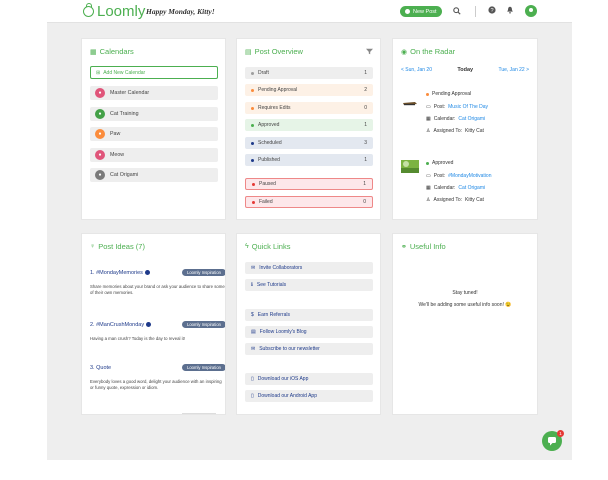 This screenshot has width=608, height=480. I want to click on lightbulb-icon: ♀, so click(93, 246).